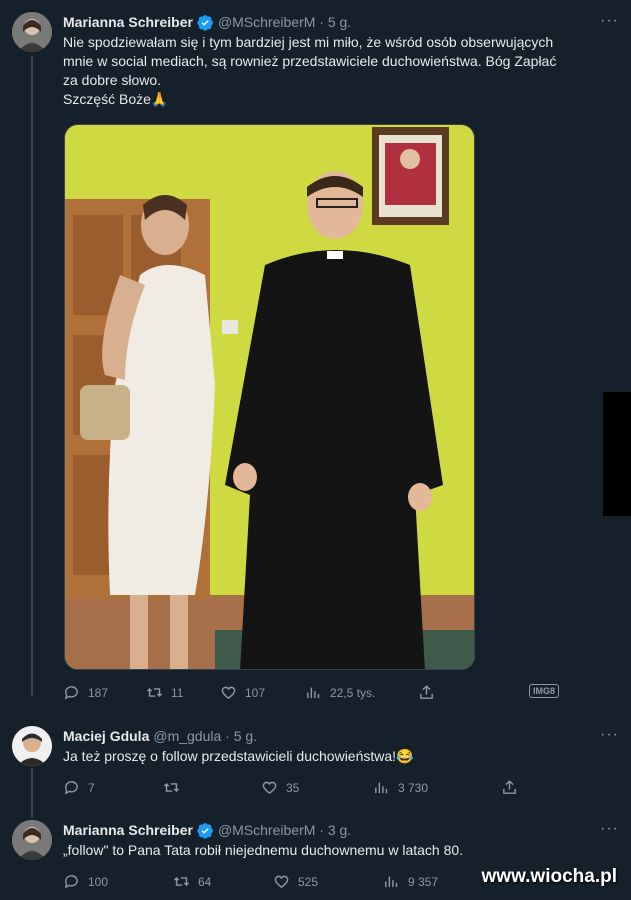 Image resolution: width=631 pixels, height=900 pixels. I want to click on views-count: 22,5 tys., so click(353, 692).